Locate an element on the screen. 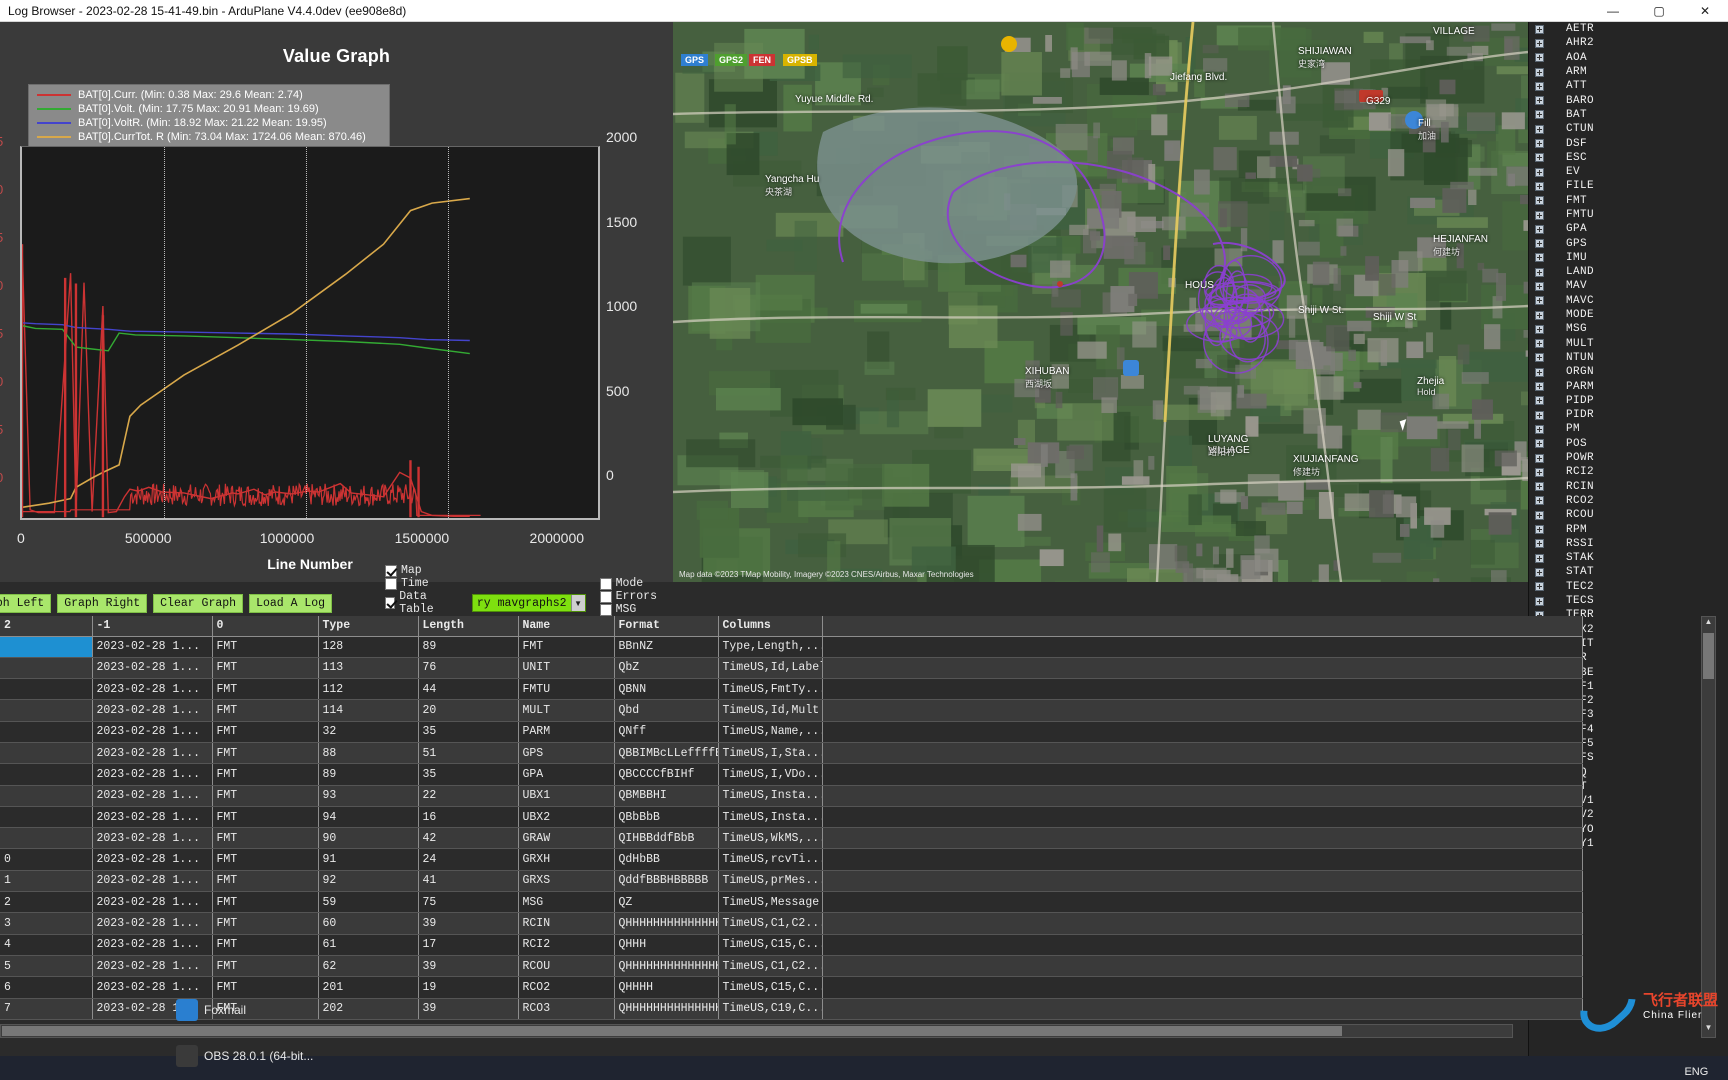 This screenshot has height=1080, width=1728. table-cell-name: RCO3 is located at coordinates (566, 1009).